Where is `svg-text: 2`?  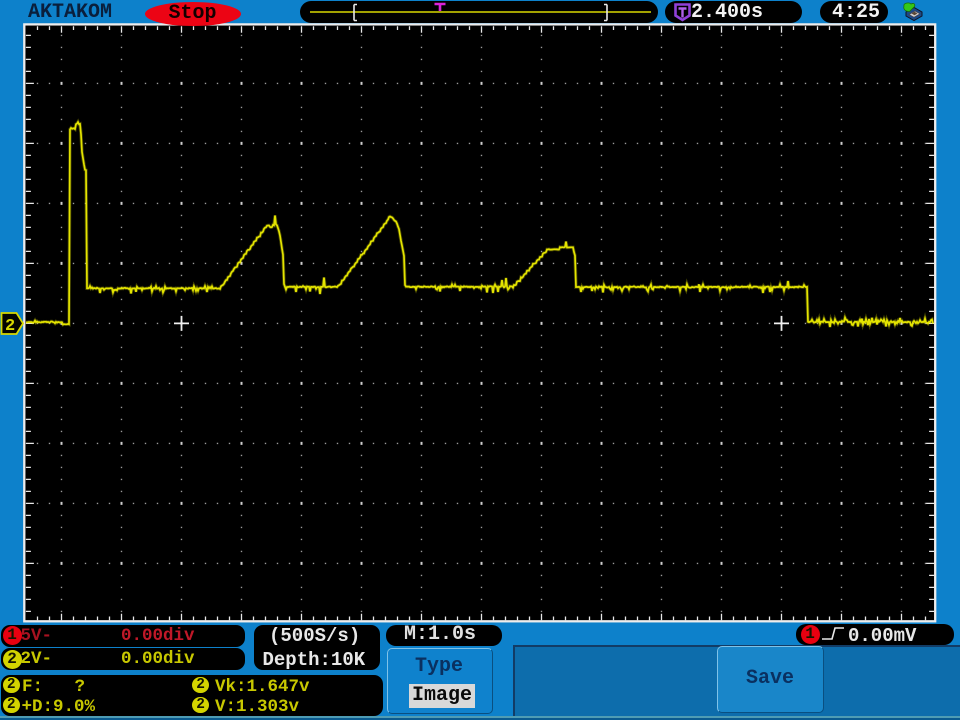
svg-text: 2 is located at coordinates (10, 326).